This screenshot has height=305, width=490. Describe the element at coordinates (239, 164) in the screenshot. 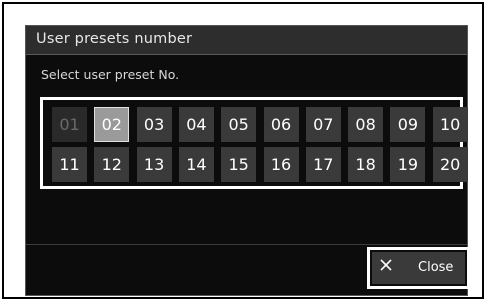

I see `preset-button-15: 15` at that location.